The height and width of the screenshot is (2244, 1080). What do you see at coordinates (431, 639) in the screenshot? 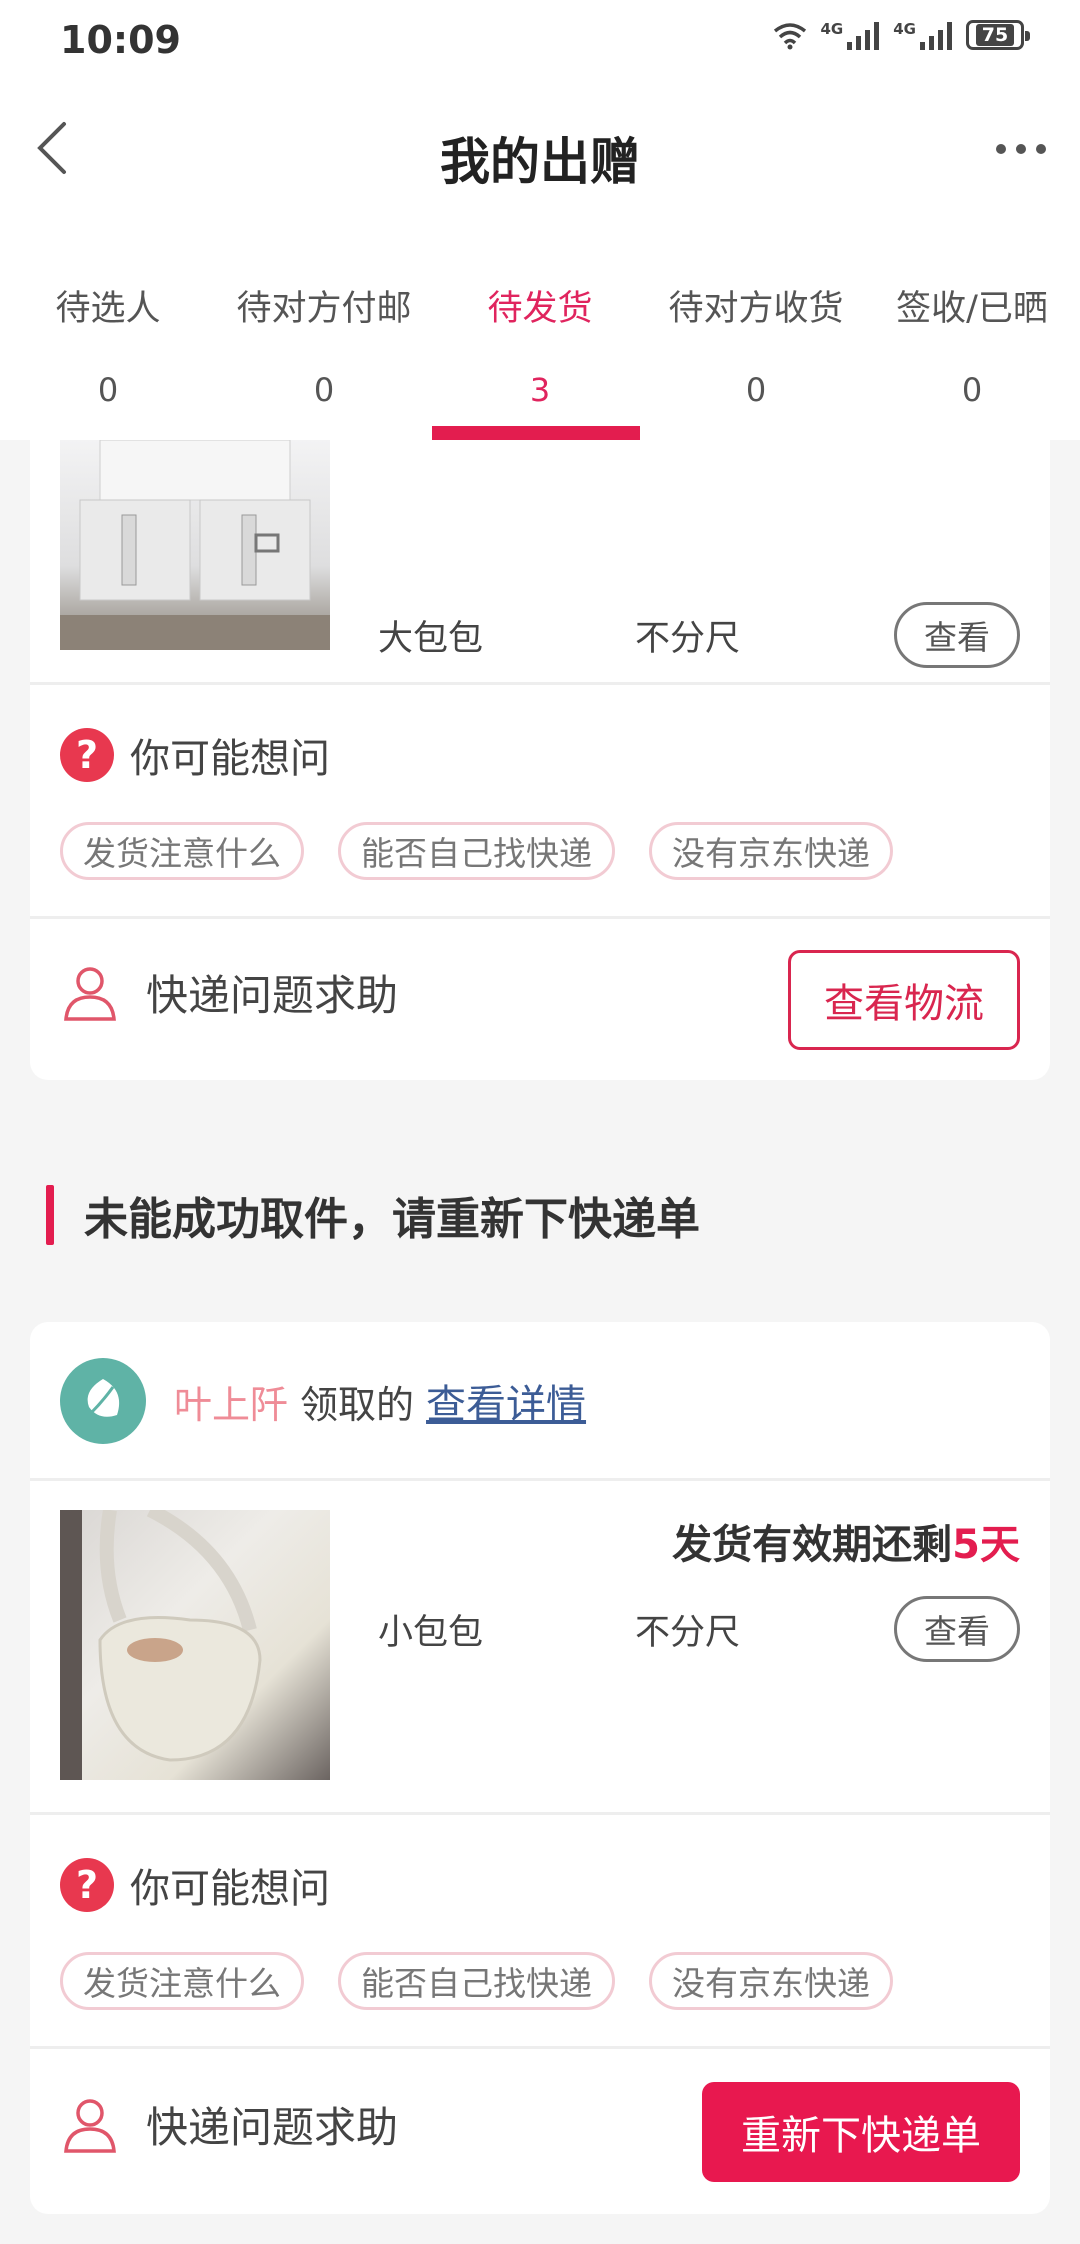
I see `product-name: 大包包` at bounding box center [431, 639].